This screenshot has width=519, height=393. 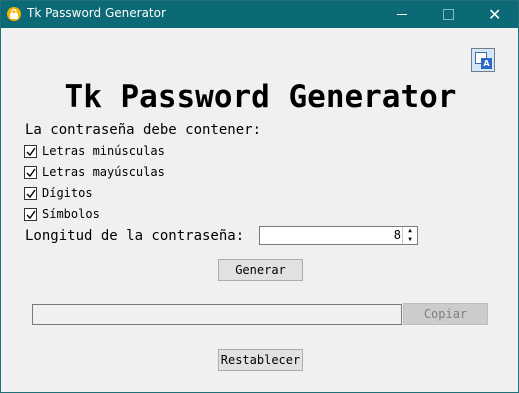 What do you see at coordinates (445, 314) in the screenshot?
I see `copy-button: Copiar` at bounding box center [445, 314].